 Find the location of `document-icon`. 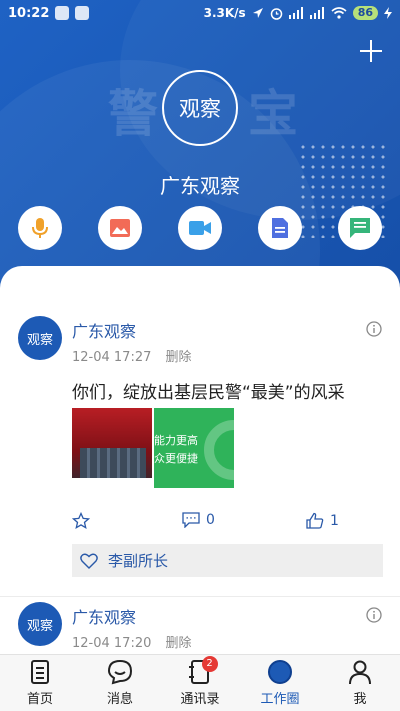

document-icon is located at coordinates (280, 228).